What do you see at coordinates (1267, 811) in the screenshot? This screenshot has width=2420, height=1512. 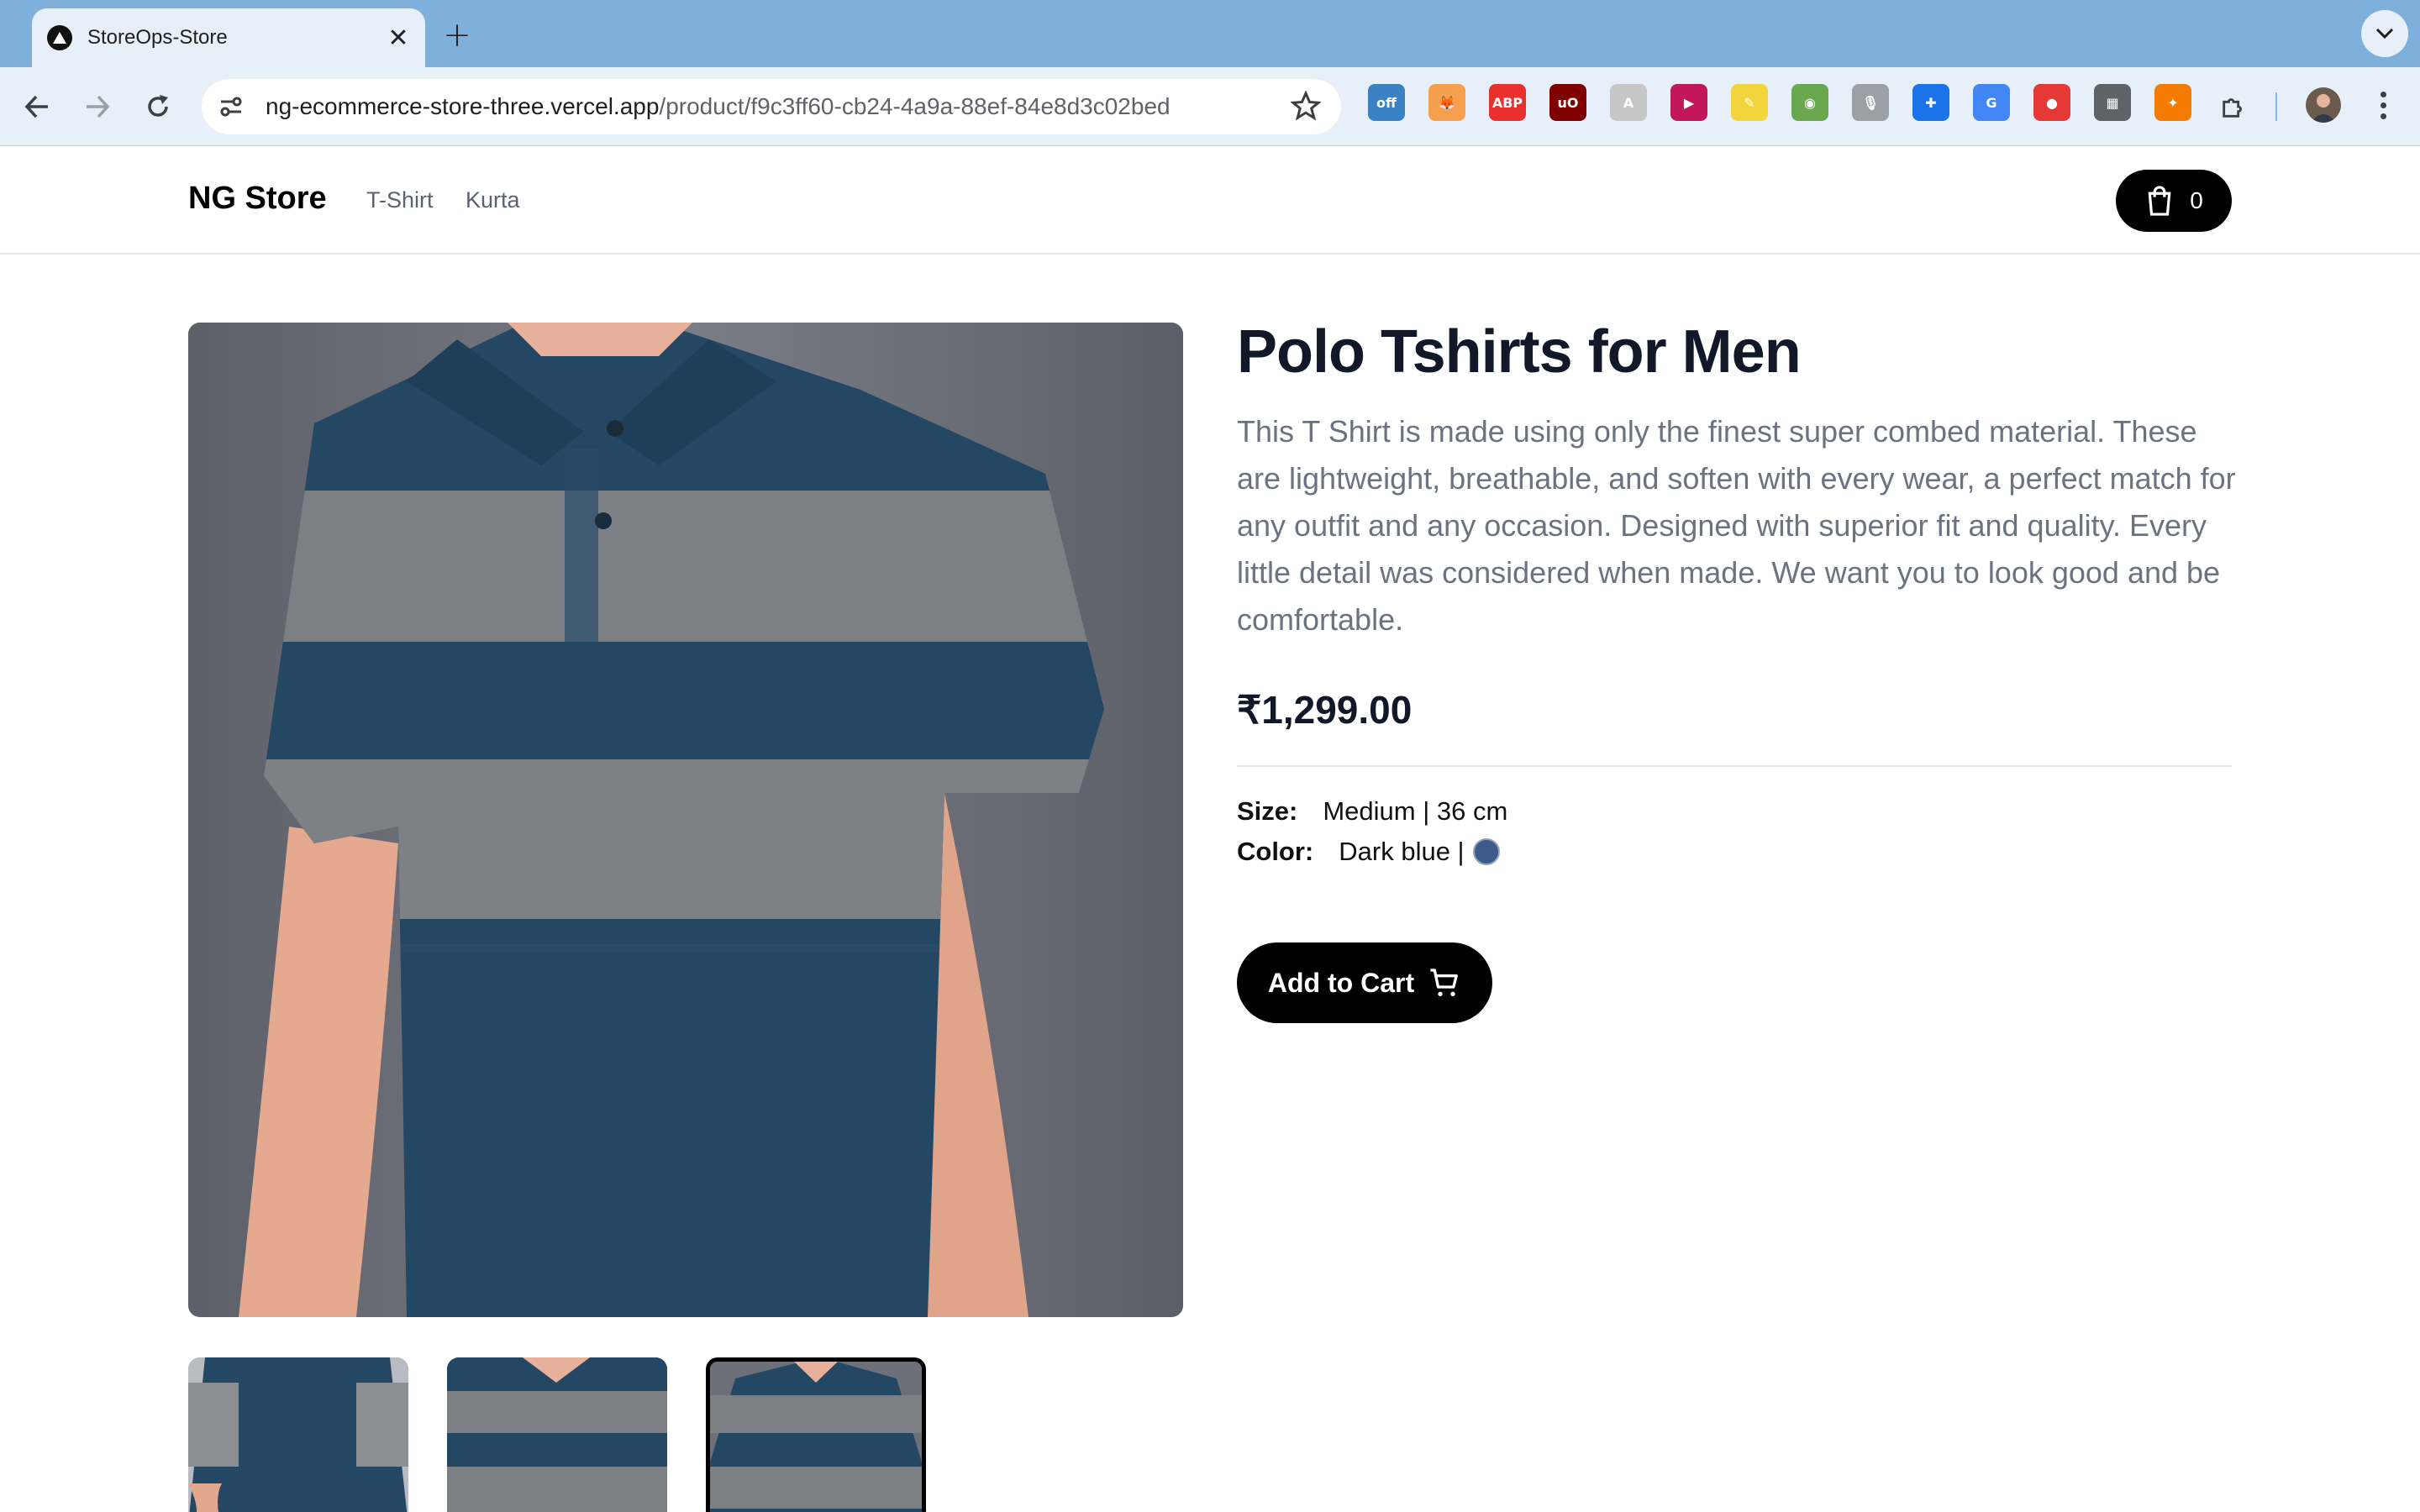 I see `size-label: Size:` at bounding box center [1267, 811].